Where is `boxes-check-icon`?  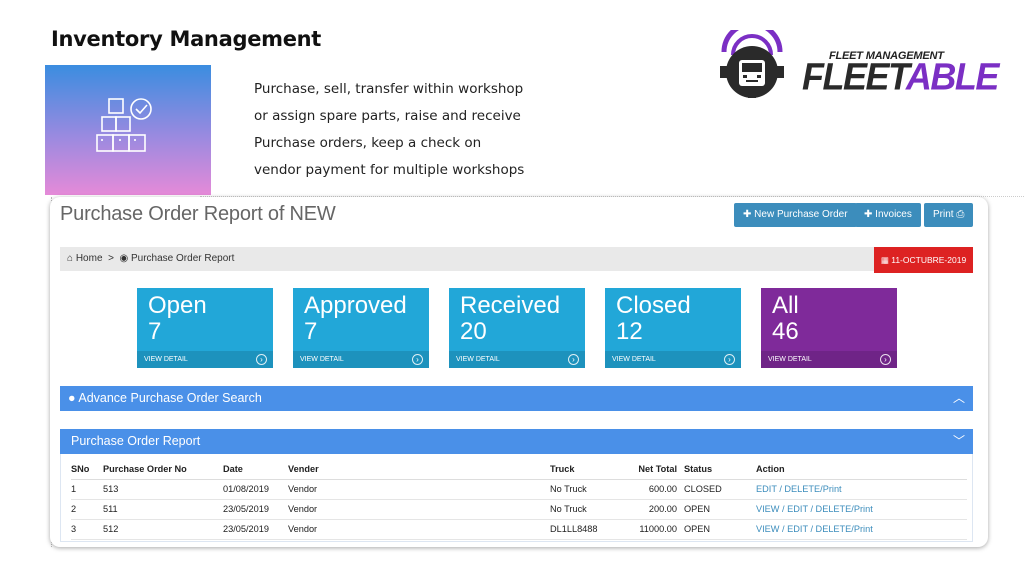 boxes-check-icon is located at coordinates (124, 125).